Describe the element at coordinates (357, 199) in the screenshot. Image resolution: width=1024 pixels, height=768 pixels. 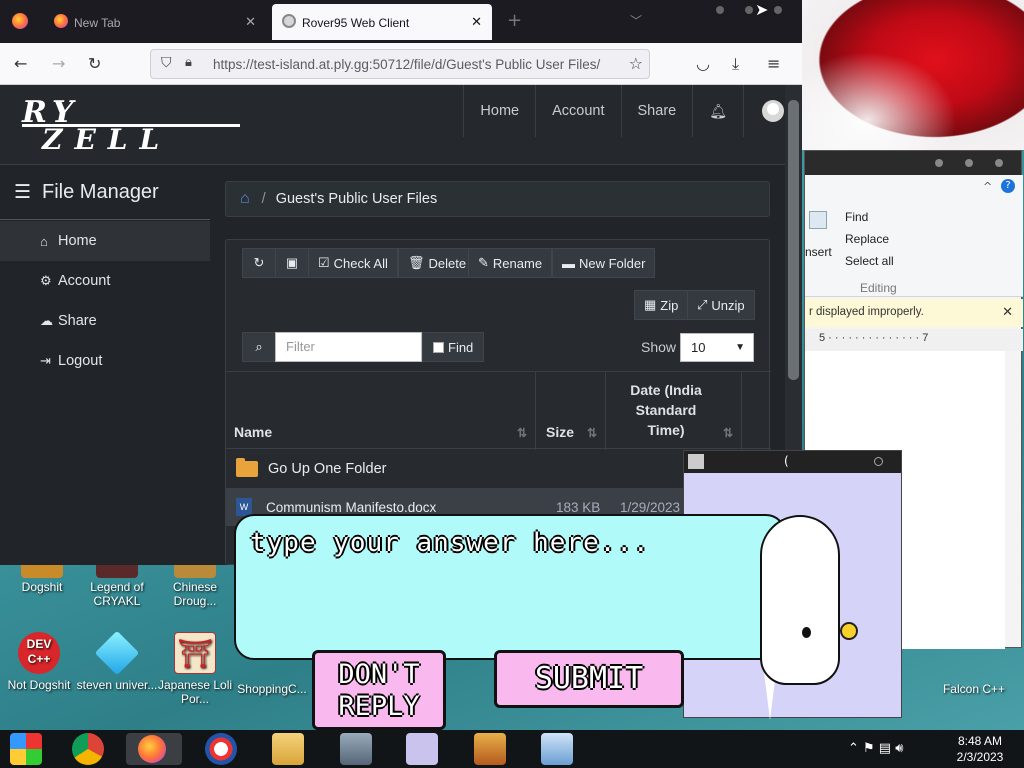
I see `breadcrumb-current: Guest's Public User Files` at that location.